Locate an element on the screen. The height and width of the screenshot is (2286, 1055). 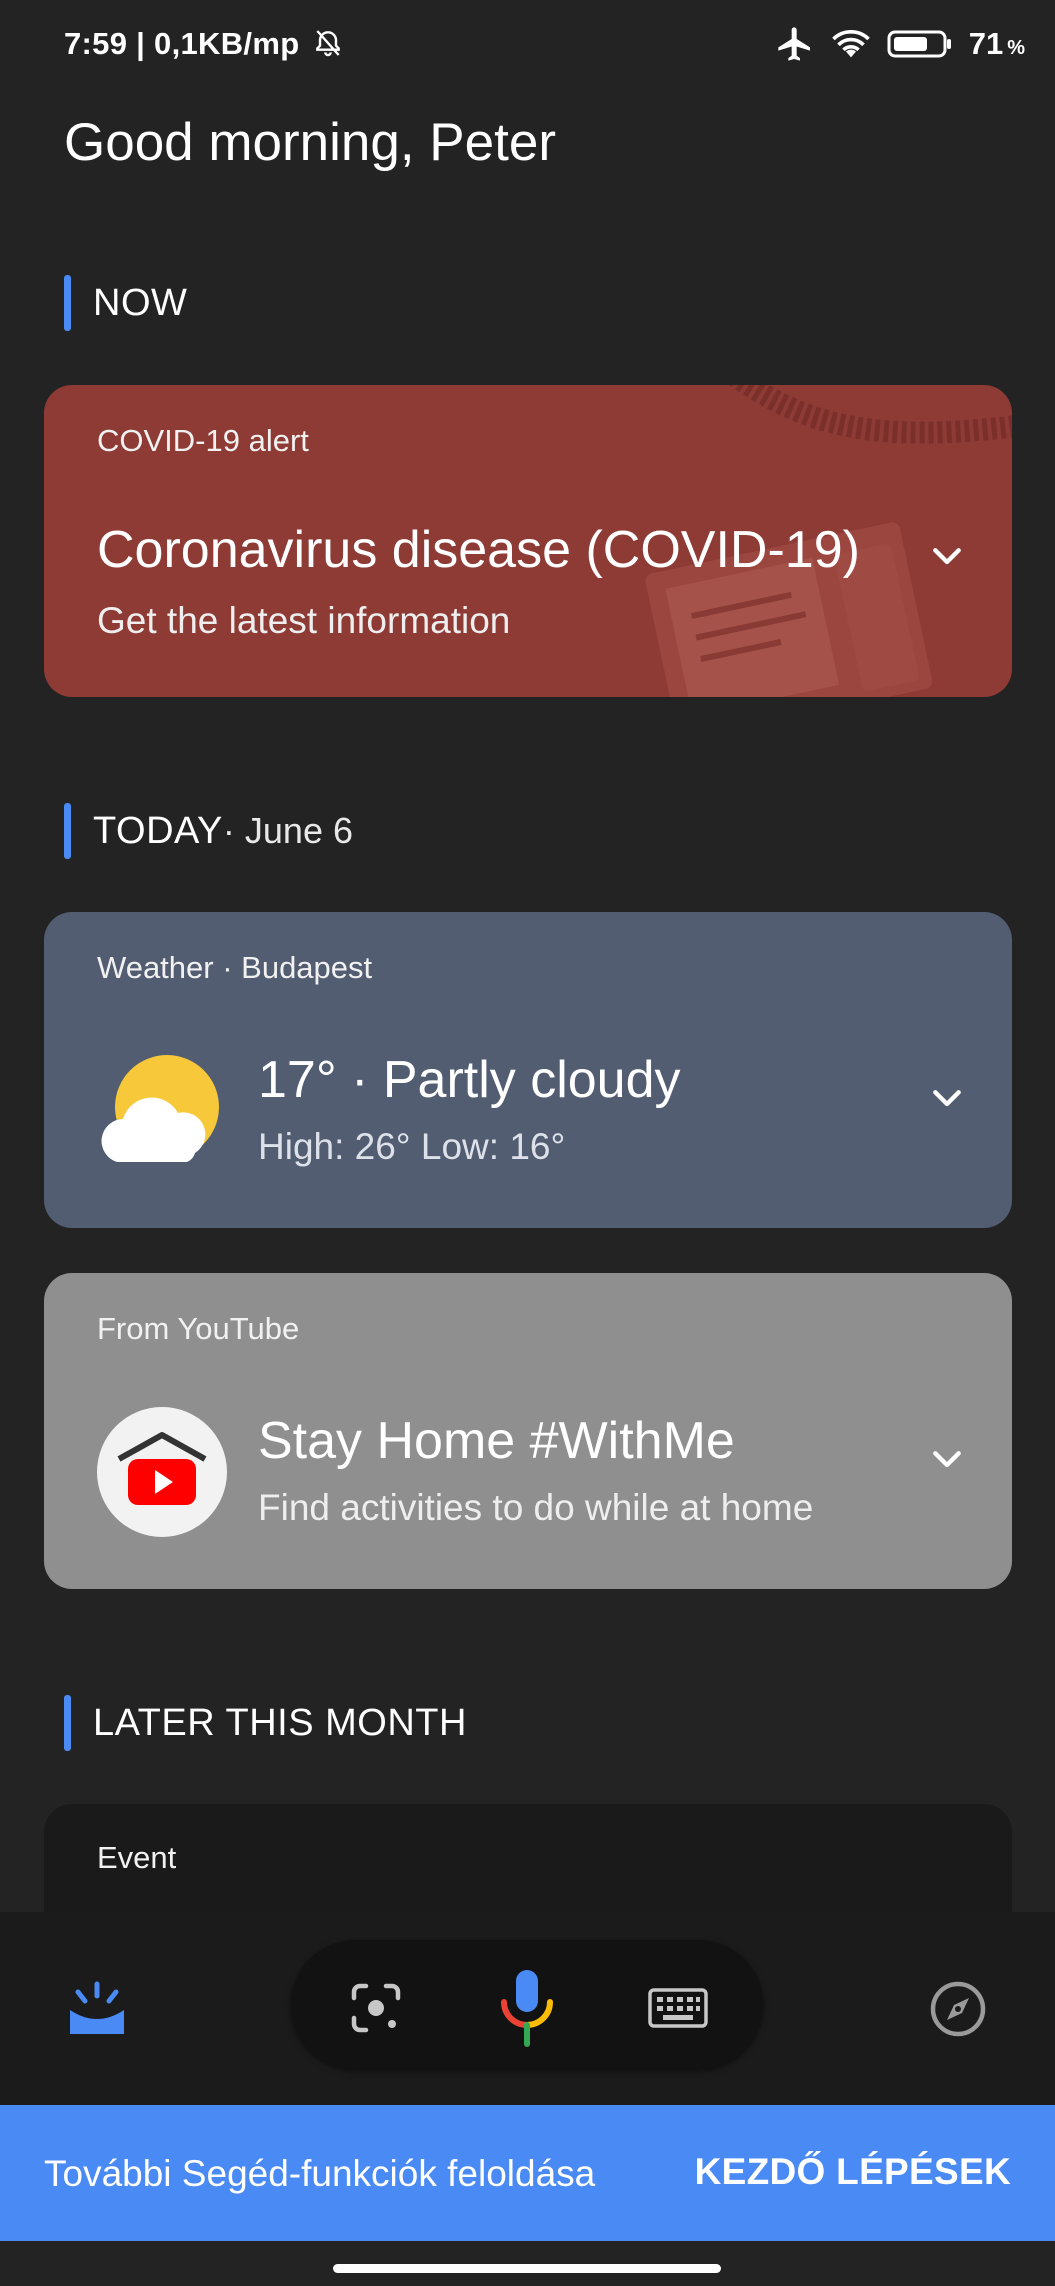
keyboard-icon is located at coordinates (678, 2008).